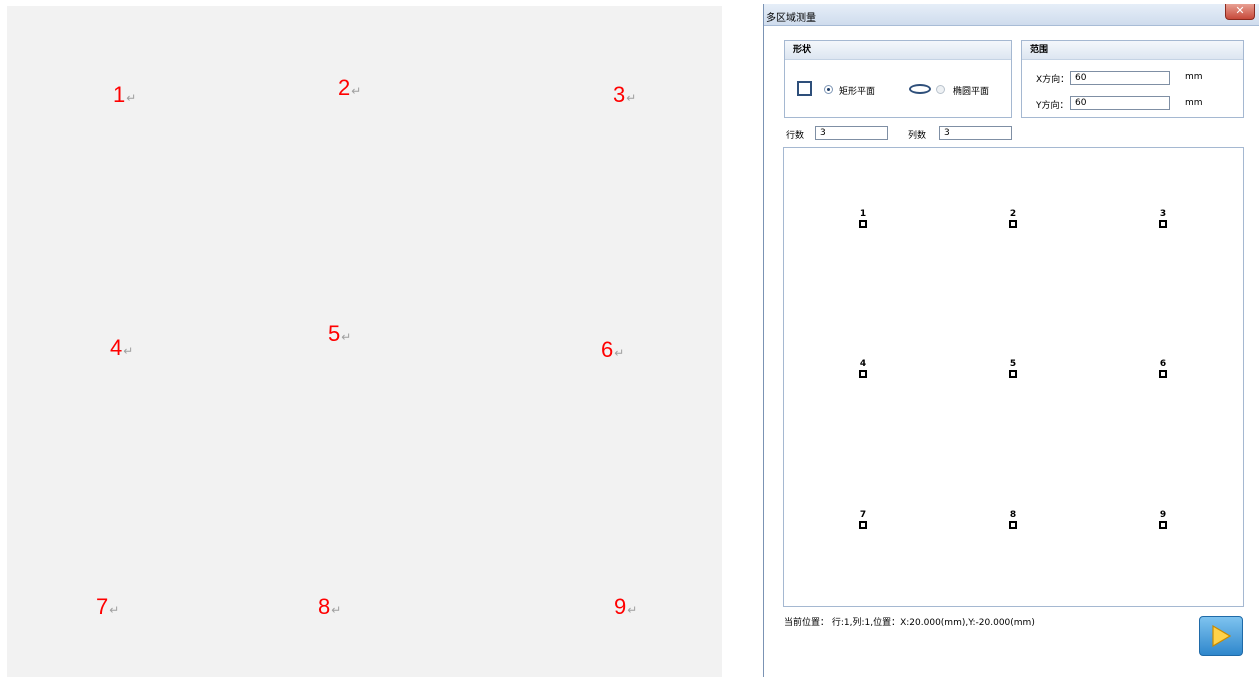 The height and width of the screenshot is (677, 1259). Describe the element at coordinates (917, 136) in the screenshot. I see `cols-label: 列数` at that location.